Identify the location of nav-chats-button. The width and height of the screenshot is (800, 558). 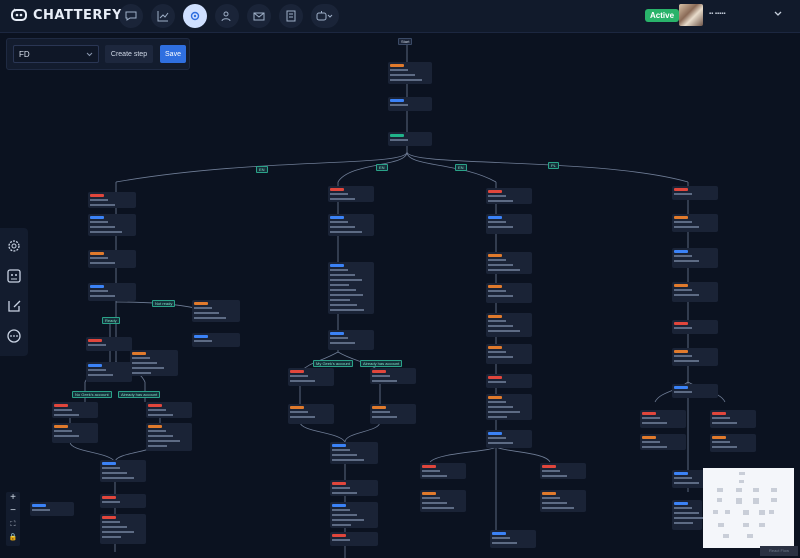
(131, 16).